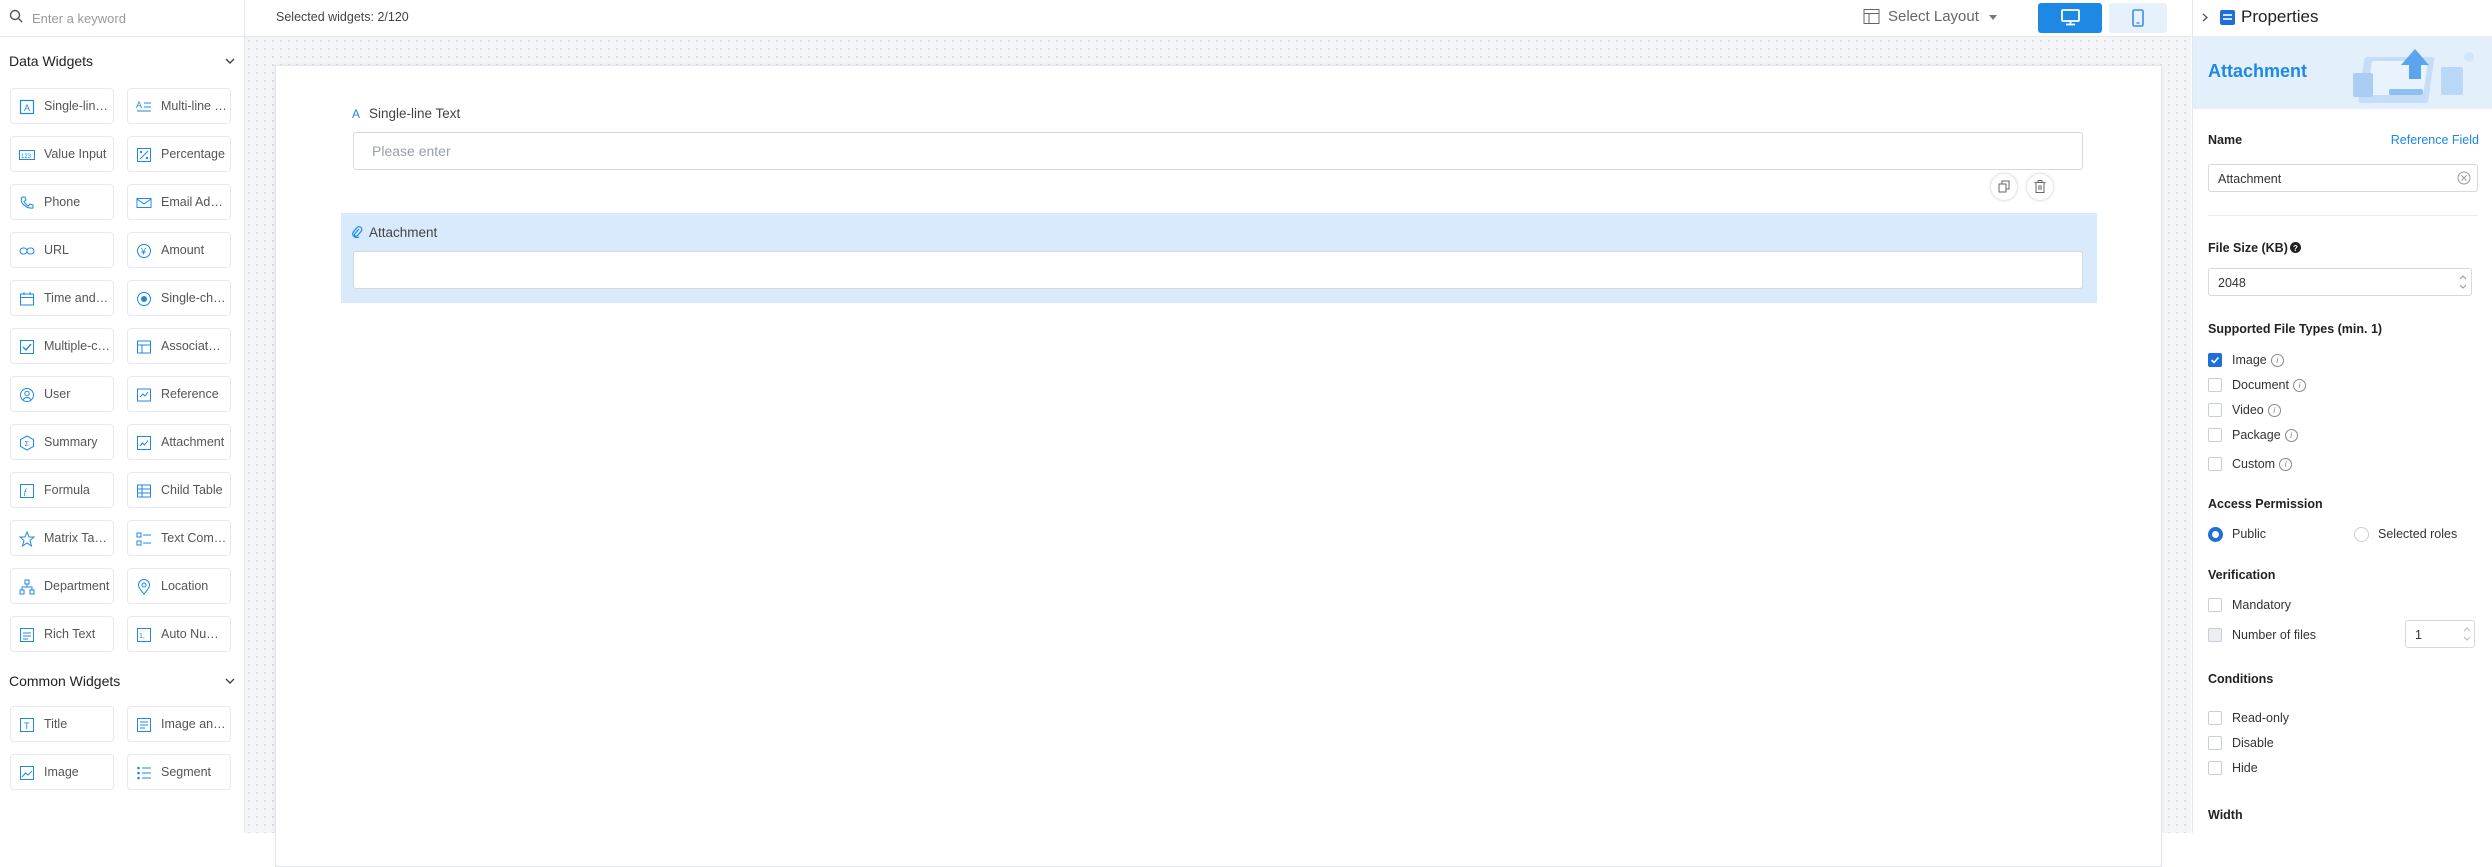 The image size is (2492, 867). I want to click on widget-amount: ¥ Amount, so click(179, 250).